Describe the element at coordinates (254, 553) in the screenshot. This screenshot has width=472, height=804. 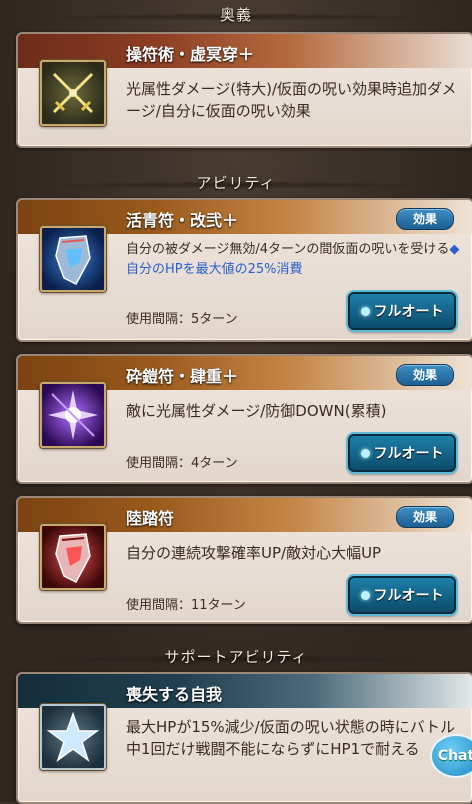
I see `ability-3-description: 自分の連続攻撃確率UP/敵対心大幅UP` at that location.